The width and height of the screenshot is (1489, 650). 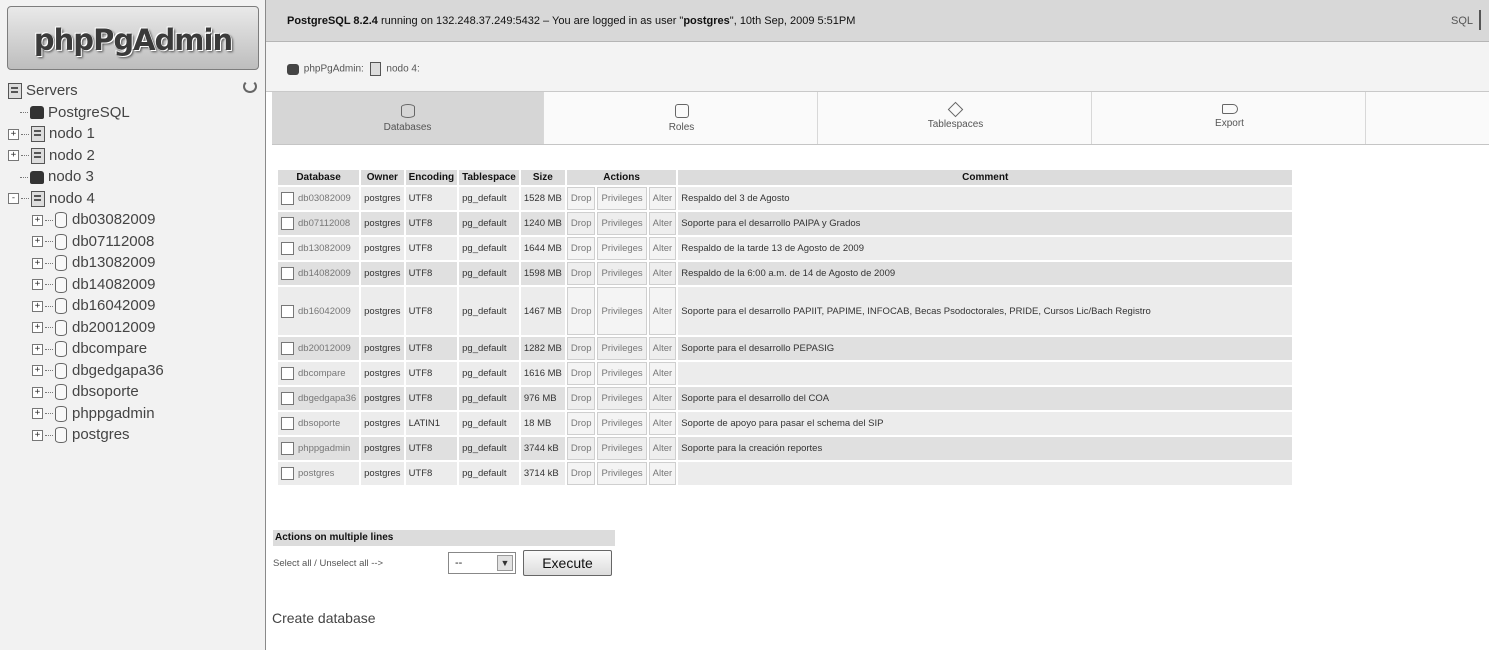 What do you see at coordinates (319, 423) in the screenshot?
I see `database-link: dbsoporte` at bounding box center [319, 423].